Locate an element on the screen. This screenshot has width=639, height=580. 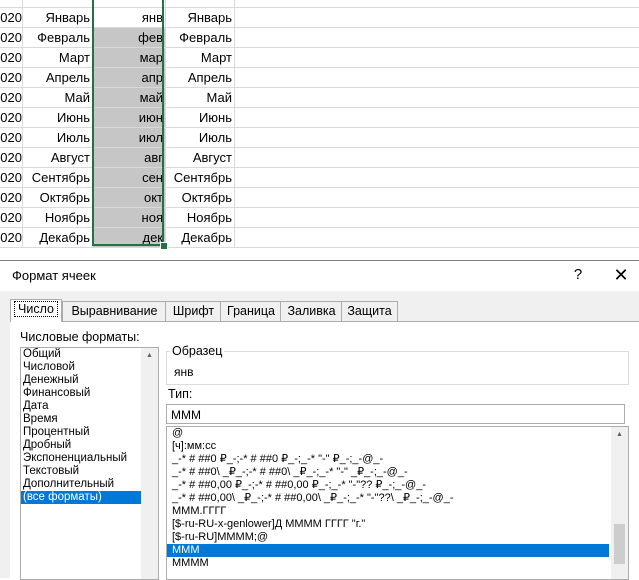
help-button: ? is located at coordinates (578, 275).